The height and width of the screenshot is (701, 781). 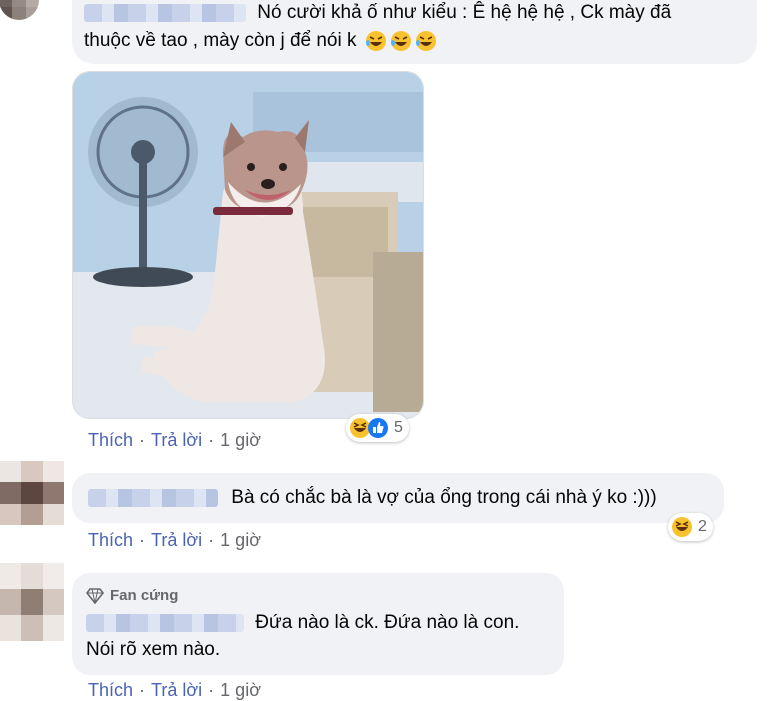 What do you see at coordinates (398, 427) in the screenshot?
I see `reaction-count: 5` at bounding box center [398, 427].